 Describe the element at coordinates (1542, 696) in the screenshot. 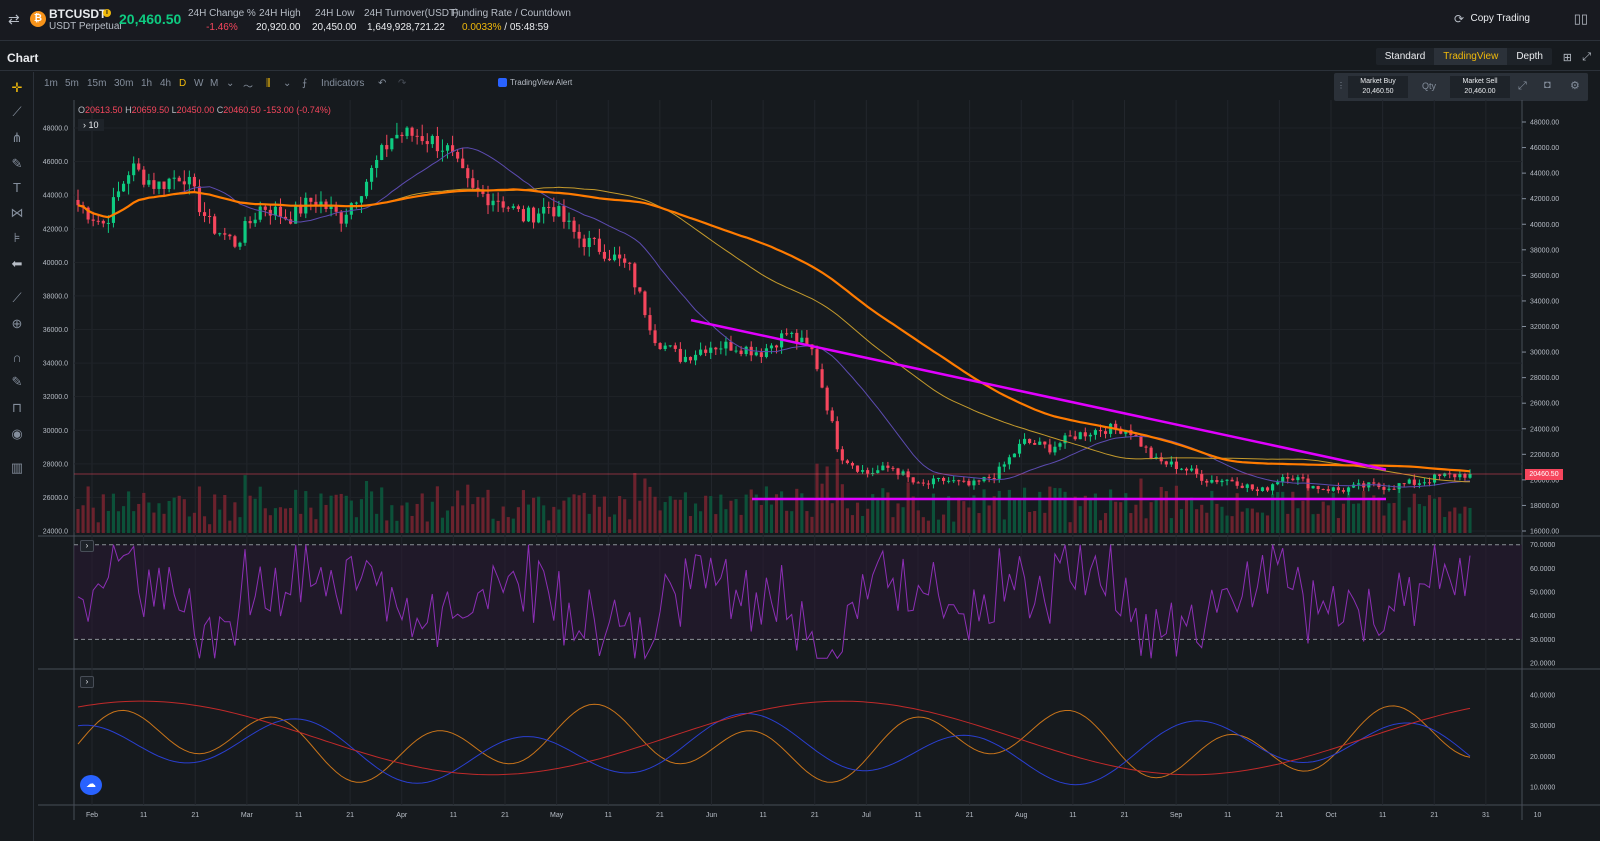

I see `dmi-axis-label: 40.0000` at that location.